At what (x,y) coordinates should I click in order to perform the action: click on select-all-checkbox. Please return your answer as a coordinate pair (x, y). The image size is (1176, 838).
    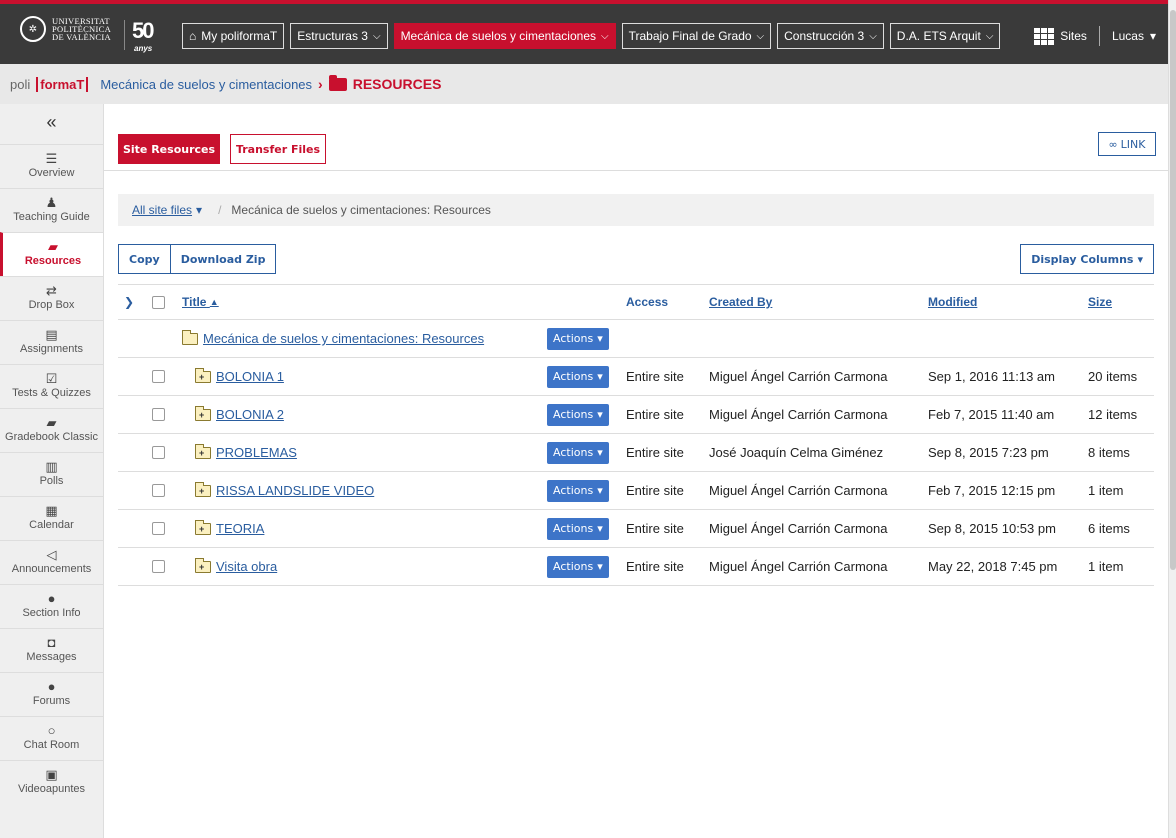
    Looking at the image, I should click on (158, 302).